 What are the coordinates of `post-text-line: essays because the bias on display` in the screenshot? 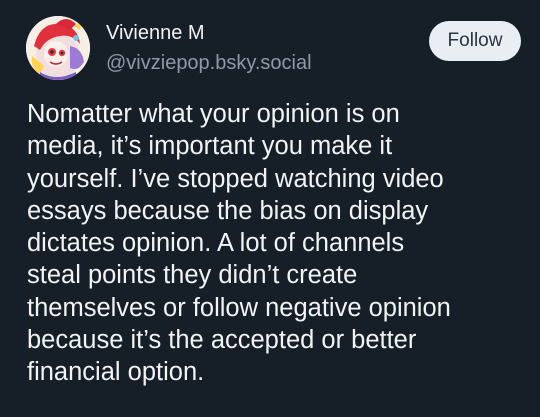 It's located at (228, 210).